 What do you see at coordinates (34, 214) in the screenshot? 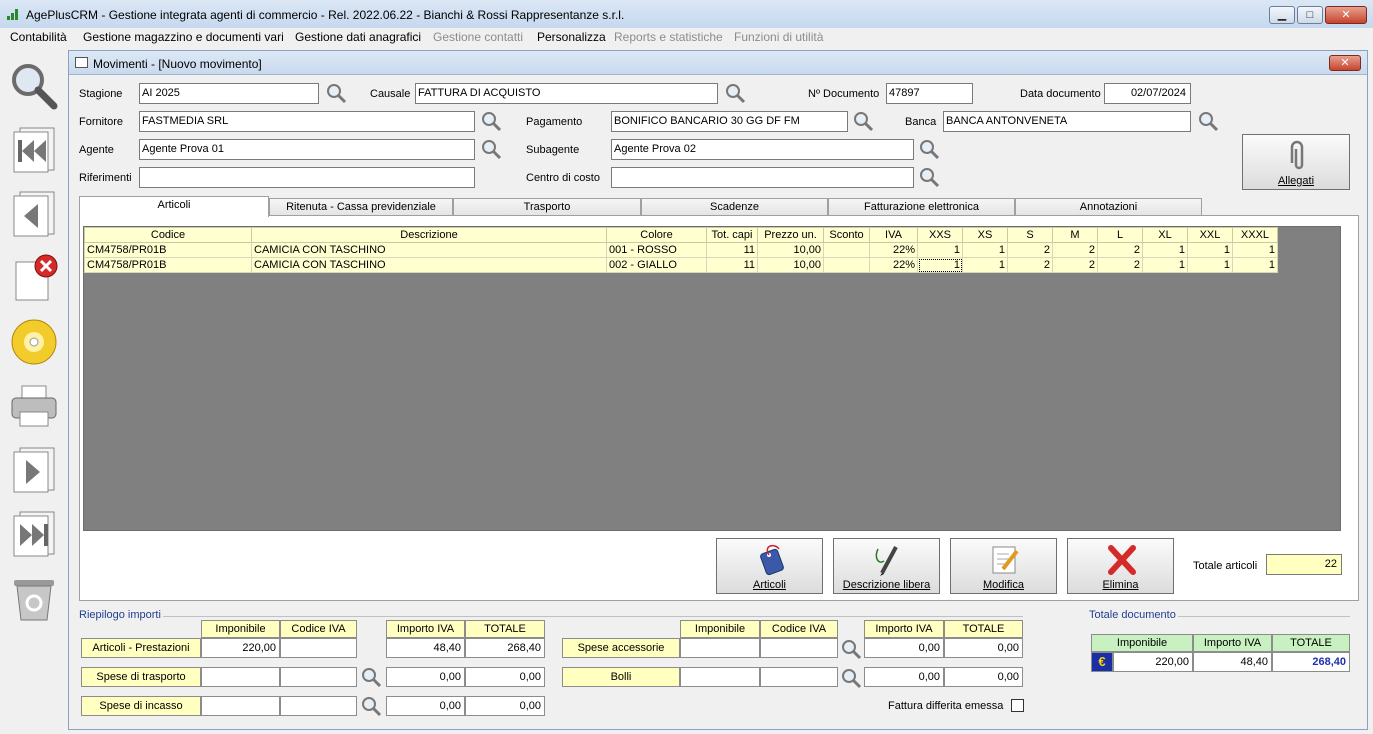
I see `previous-record-icon` at bounding box center [34, 214].